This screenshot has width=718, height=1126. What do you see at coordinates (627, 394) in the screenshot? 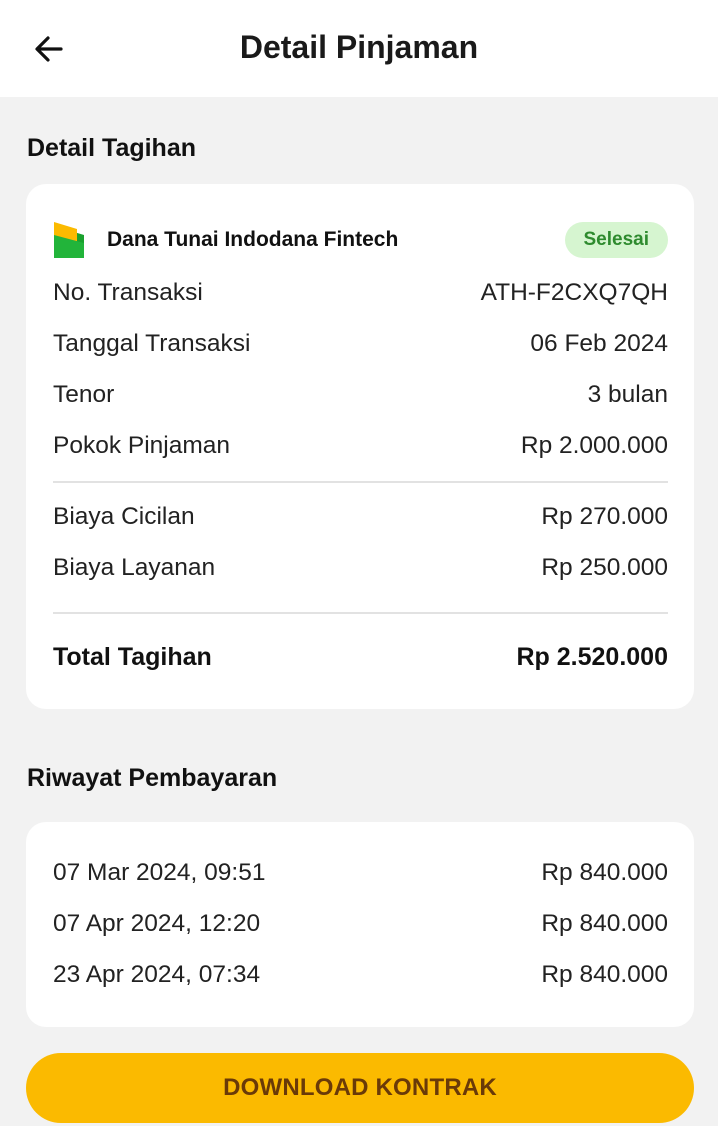
I see `row-value: 3 bulan` at bounding box center [627, 394].